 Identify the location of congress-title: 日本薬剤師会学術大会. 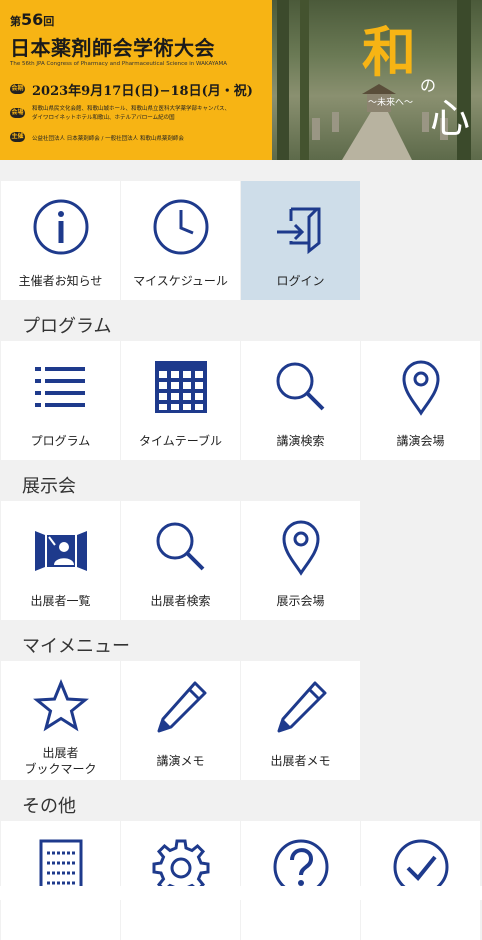
(112, 48).